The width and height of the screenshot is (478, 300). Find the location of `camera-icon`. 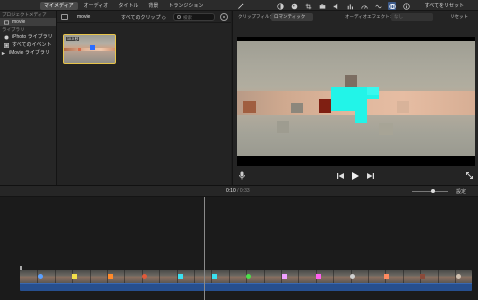

camera-icon is located at coordinates (322, 6).